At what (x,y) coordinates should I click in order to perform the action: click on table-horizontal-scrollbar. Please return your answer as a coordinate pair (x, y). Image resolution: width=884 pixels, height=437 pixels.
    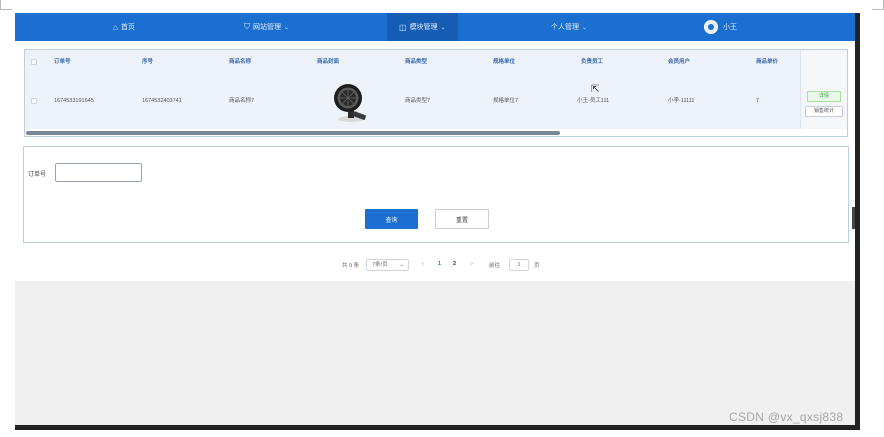
    Looking at the image, I should click on (293, 133).